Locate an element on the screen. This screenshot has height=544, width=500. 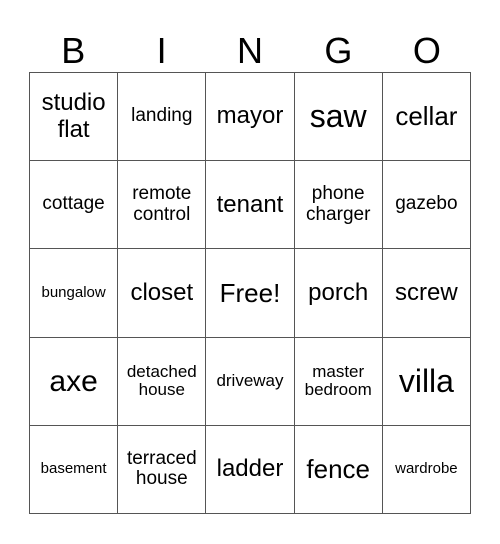
header-letter-o: O is located at coordinates (426, 50).